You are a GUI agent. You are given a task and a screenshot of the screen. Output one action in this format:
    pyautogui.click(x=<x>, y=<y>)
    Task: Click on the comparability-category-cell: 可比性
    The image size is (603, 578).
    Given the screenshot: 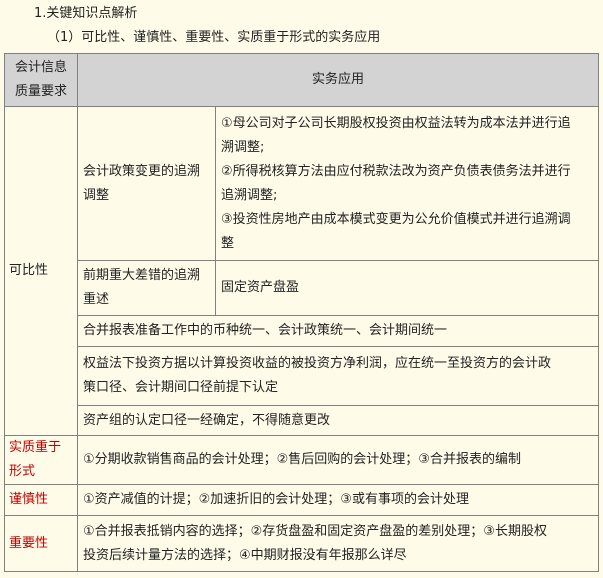 What is the action you would take?
    pyautogui.click(x=41, y=271)
    